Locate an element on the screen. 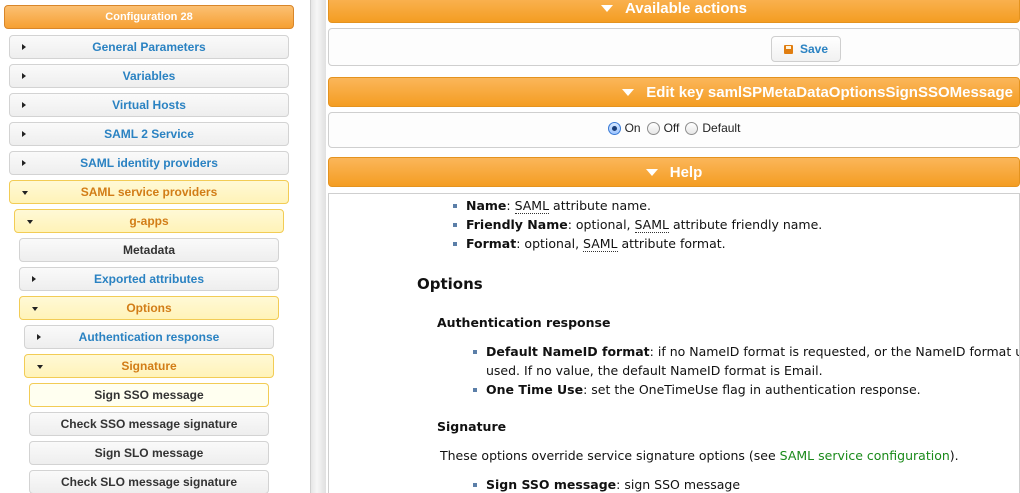  tree-item-sign-slo-message: Sign SLO message is located at coordinates (149, 453).